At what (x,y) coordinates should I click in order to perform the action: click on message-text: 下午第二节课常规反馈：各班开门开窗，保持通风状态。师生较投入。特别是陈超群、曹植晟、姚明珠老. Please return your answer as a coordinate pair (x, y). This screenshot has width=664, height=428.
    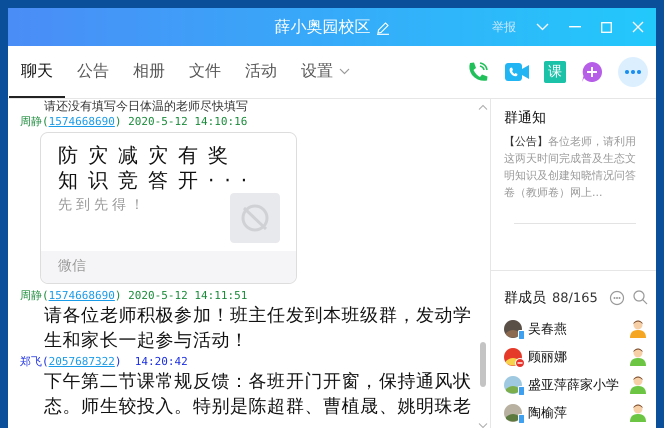
    Looking at the image, I should click on (257, 394).